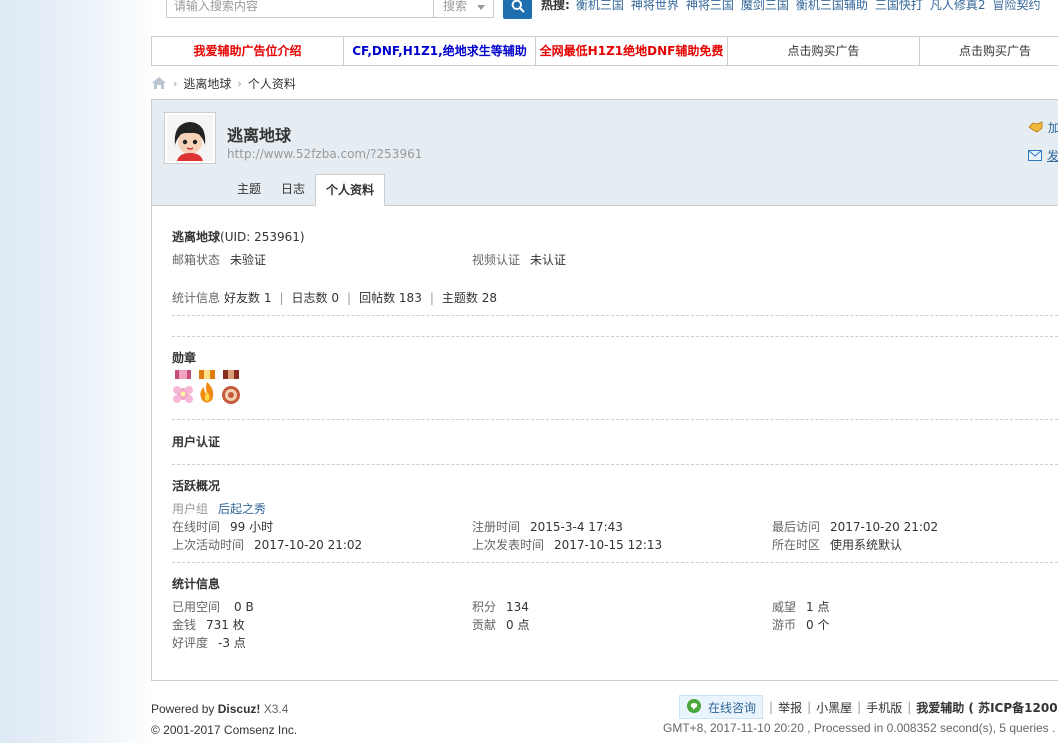  Describe the element at coordinates (259, 135) in the screenshot. I see `profile-username: 逃离地球` at that location.